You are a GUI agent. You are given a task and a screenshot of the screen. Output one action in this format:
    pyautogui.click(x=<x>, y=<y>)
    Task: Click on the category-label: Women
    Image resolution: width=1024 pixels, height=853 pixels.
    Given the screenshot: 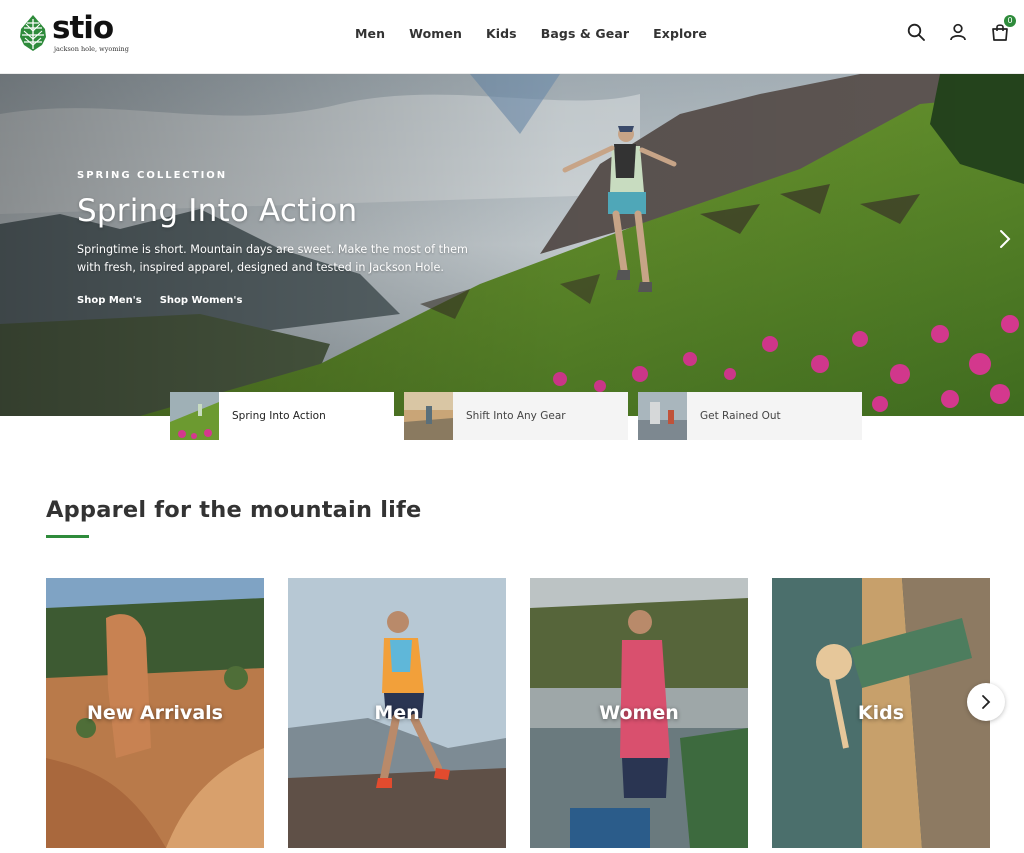 What is the action you would take?
    pyautogui.click(x=639, y=713)
    